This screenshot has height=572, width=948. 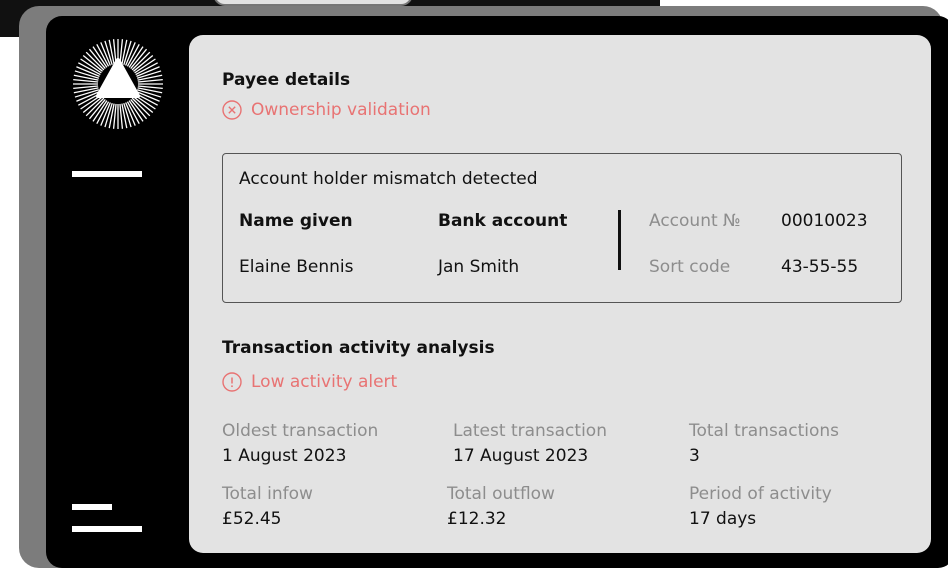 What do you see at coordinates (232, 110) in the screenshot?
I see `x-circle-icon` at bounding box center [232, 110].